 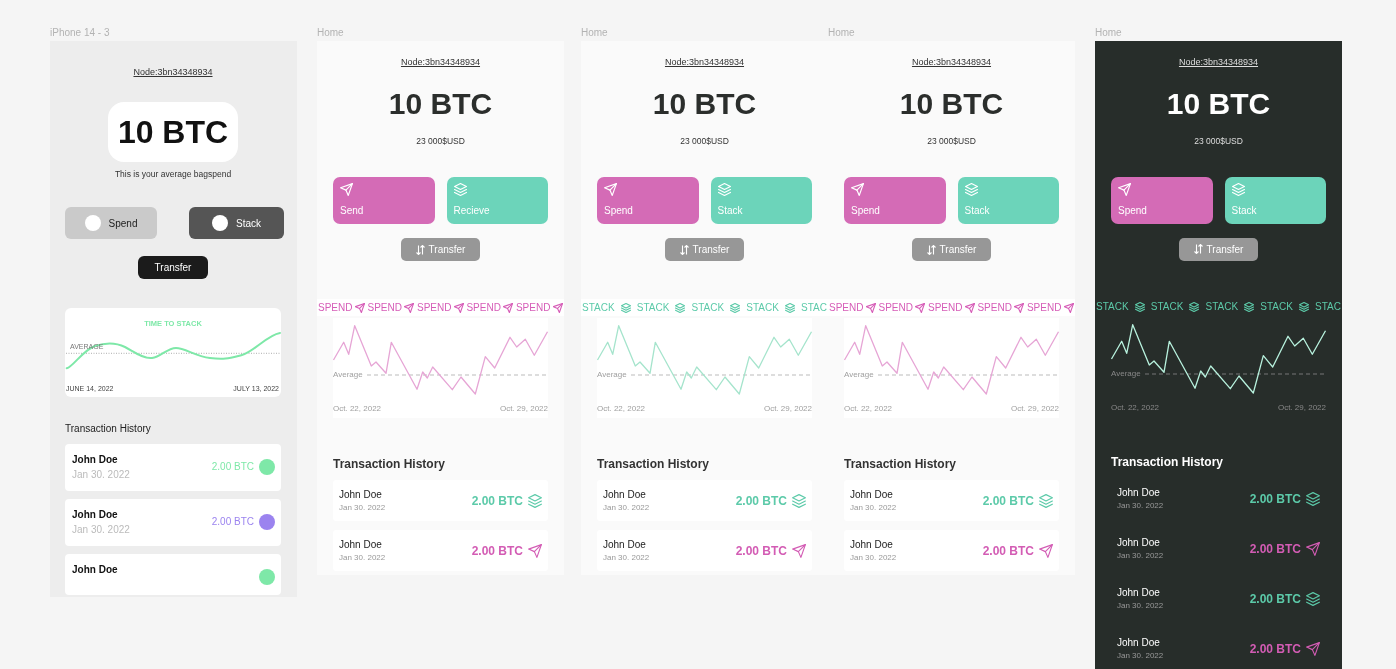 I want to click on mode-toggle: Spend, so click(x=111, y=223).